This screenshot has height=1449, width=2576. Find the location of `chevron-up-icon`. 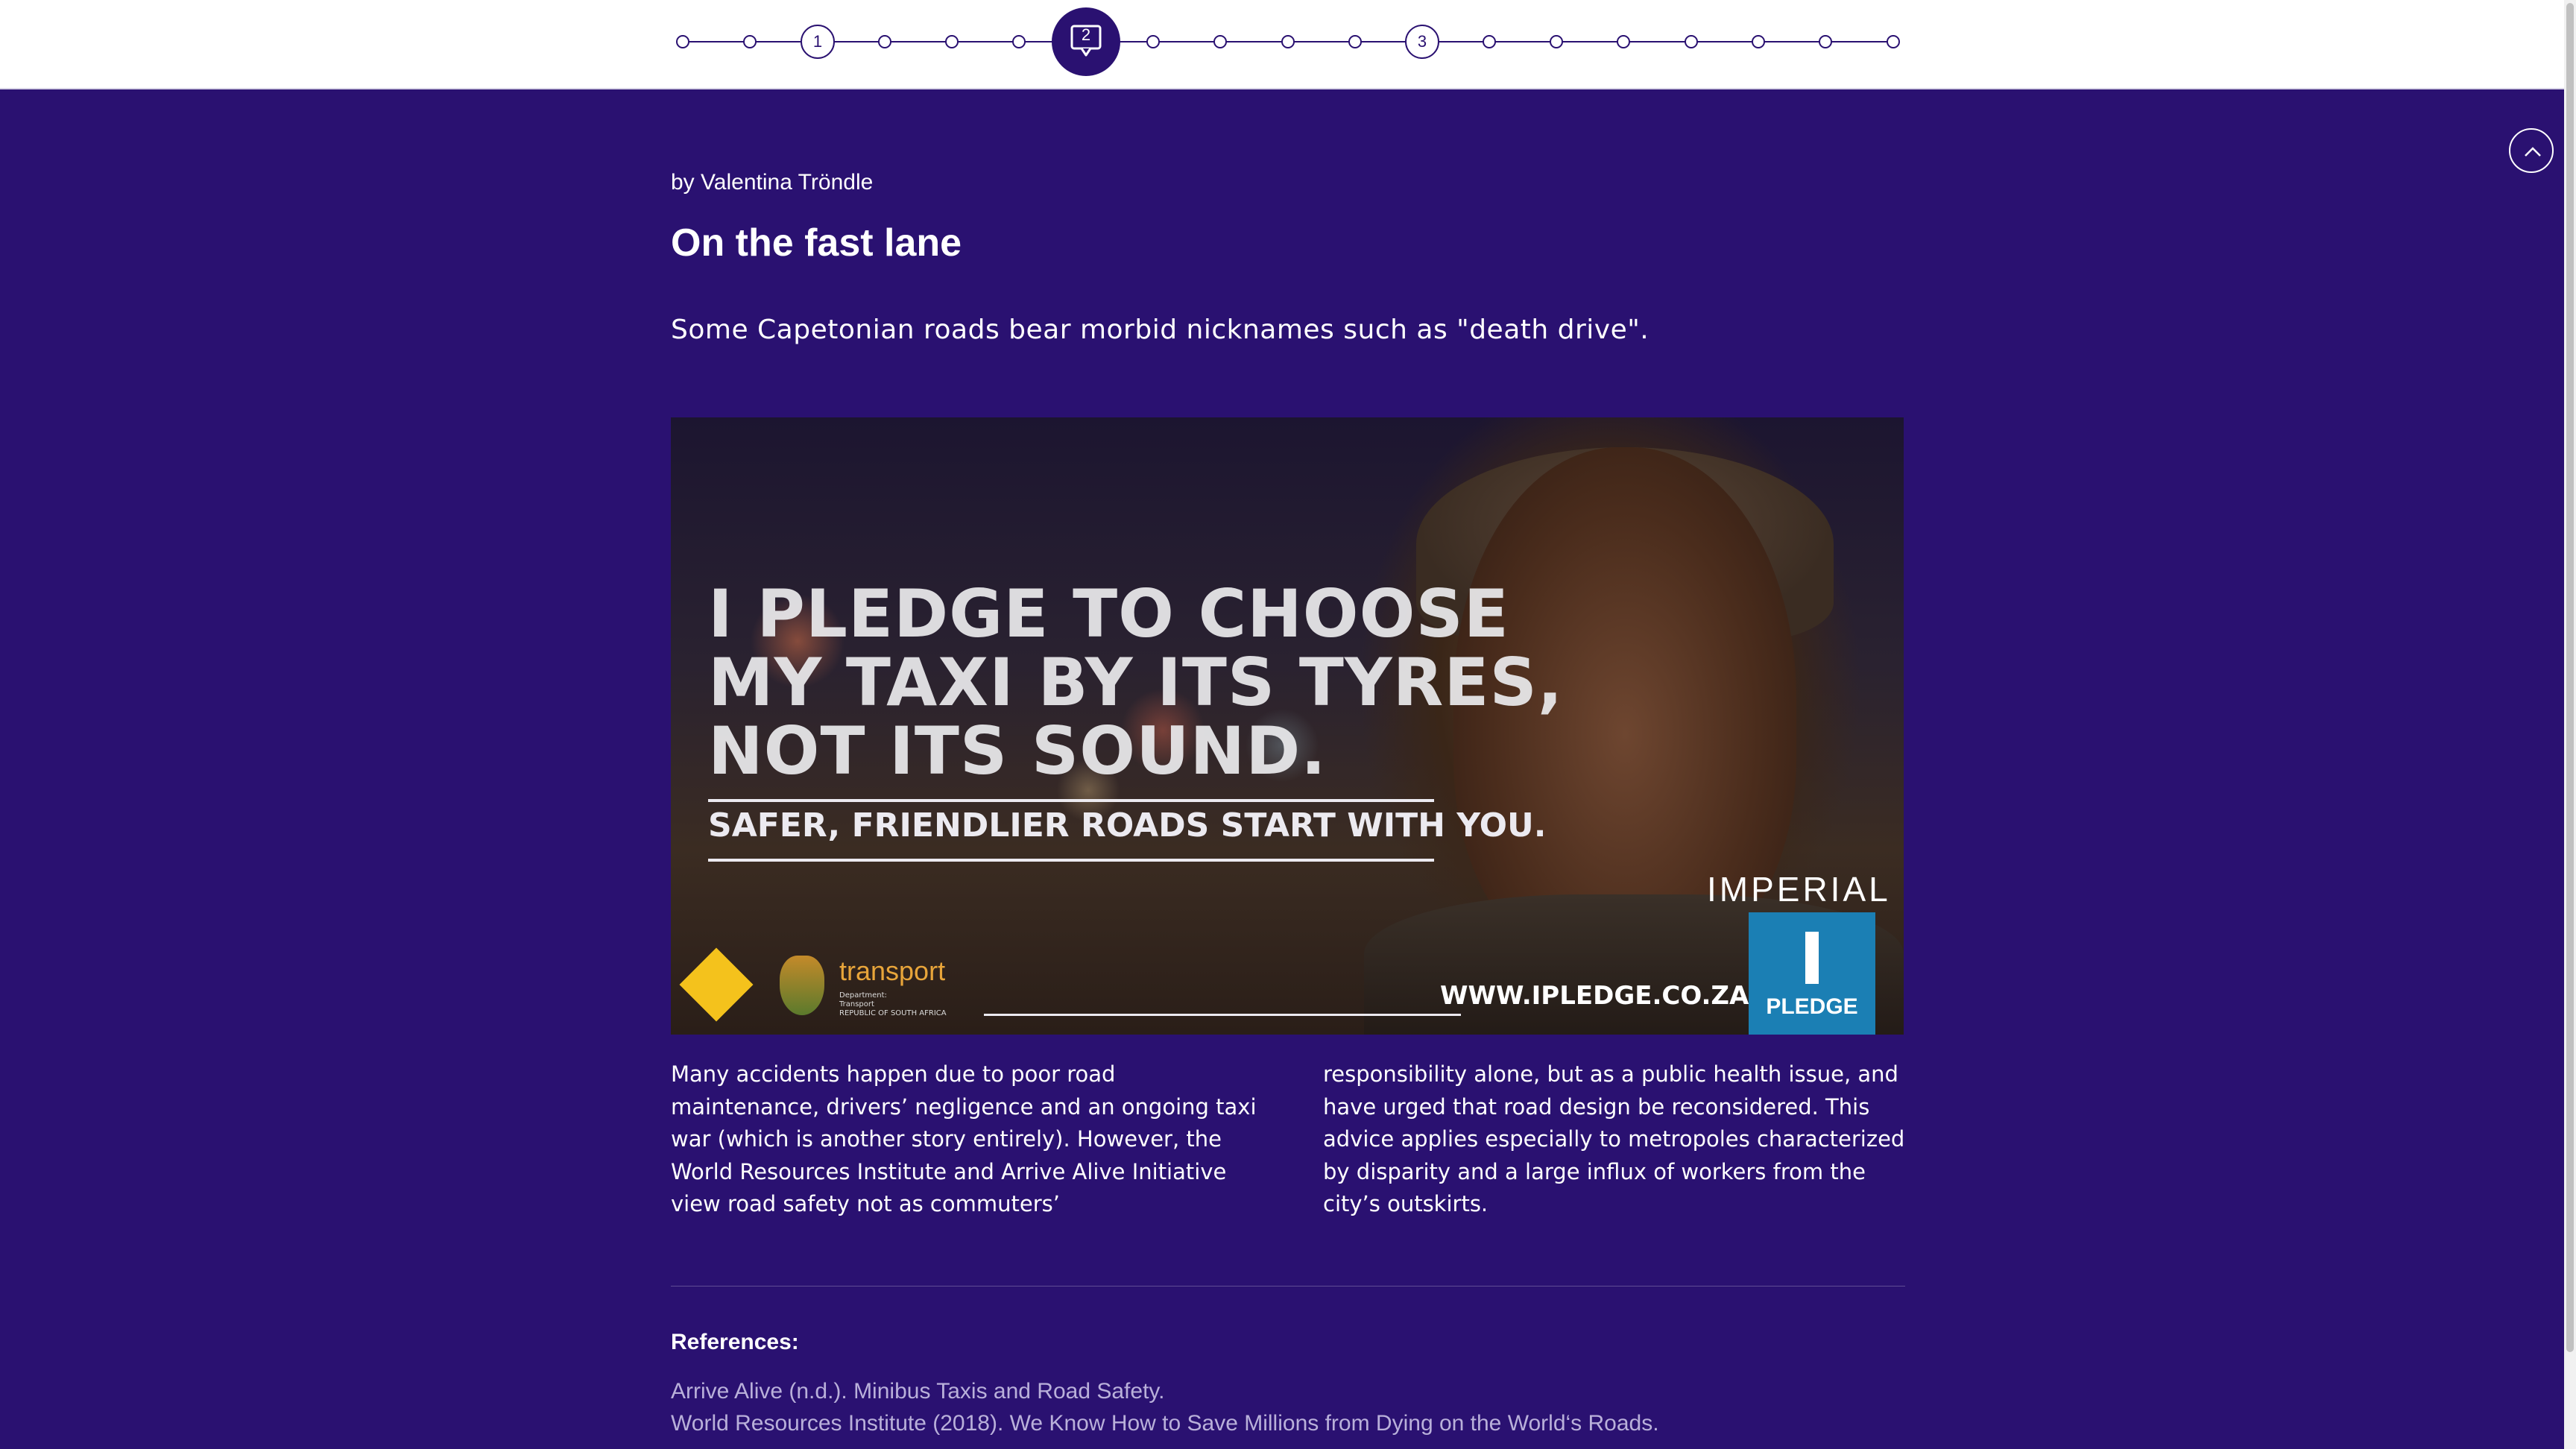

chevron-up-icon is located at coordinates (2533, 152).